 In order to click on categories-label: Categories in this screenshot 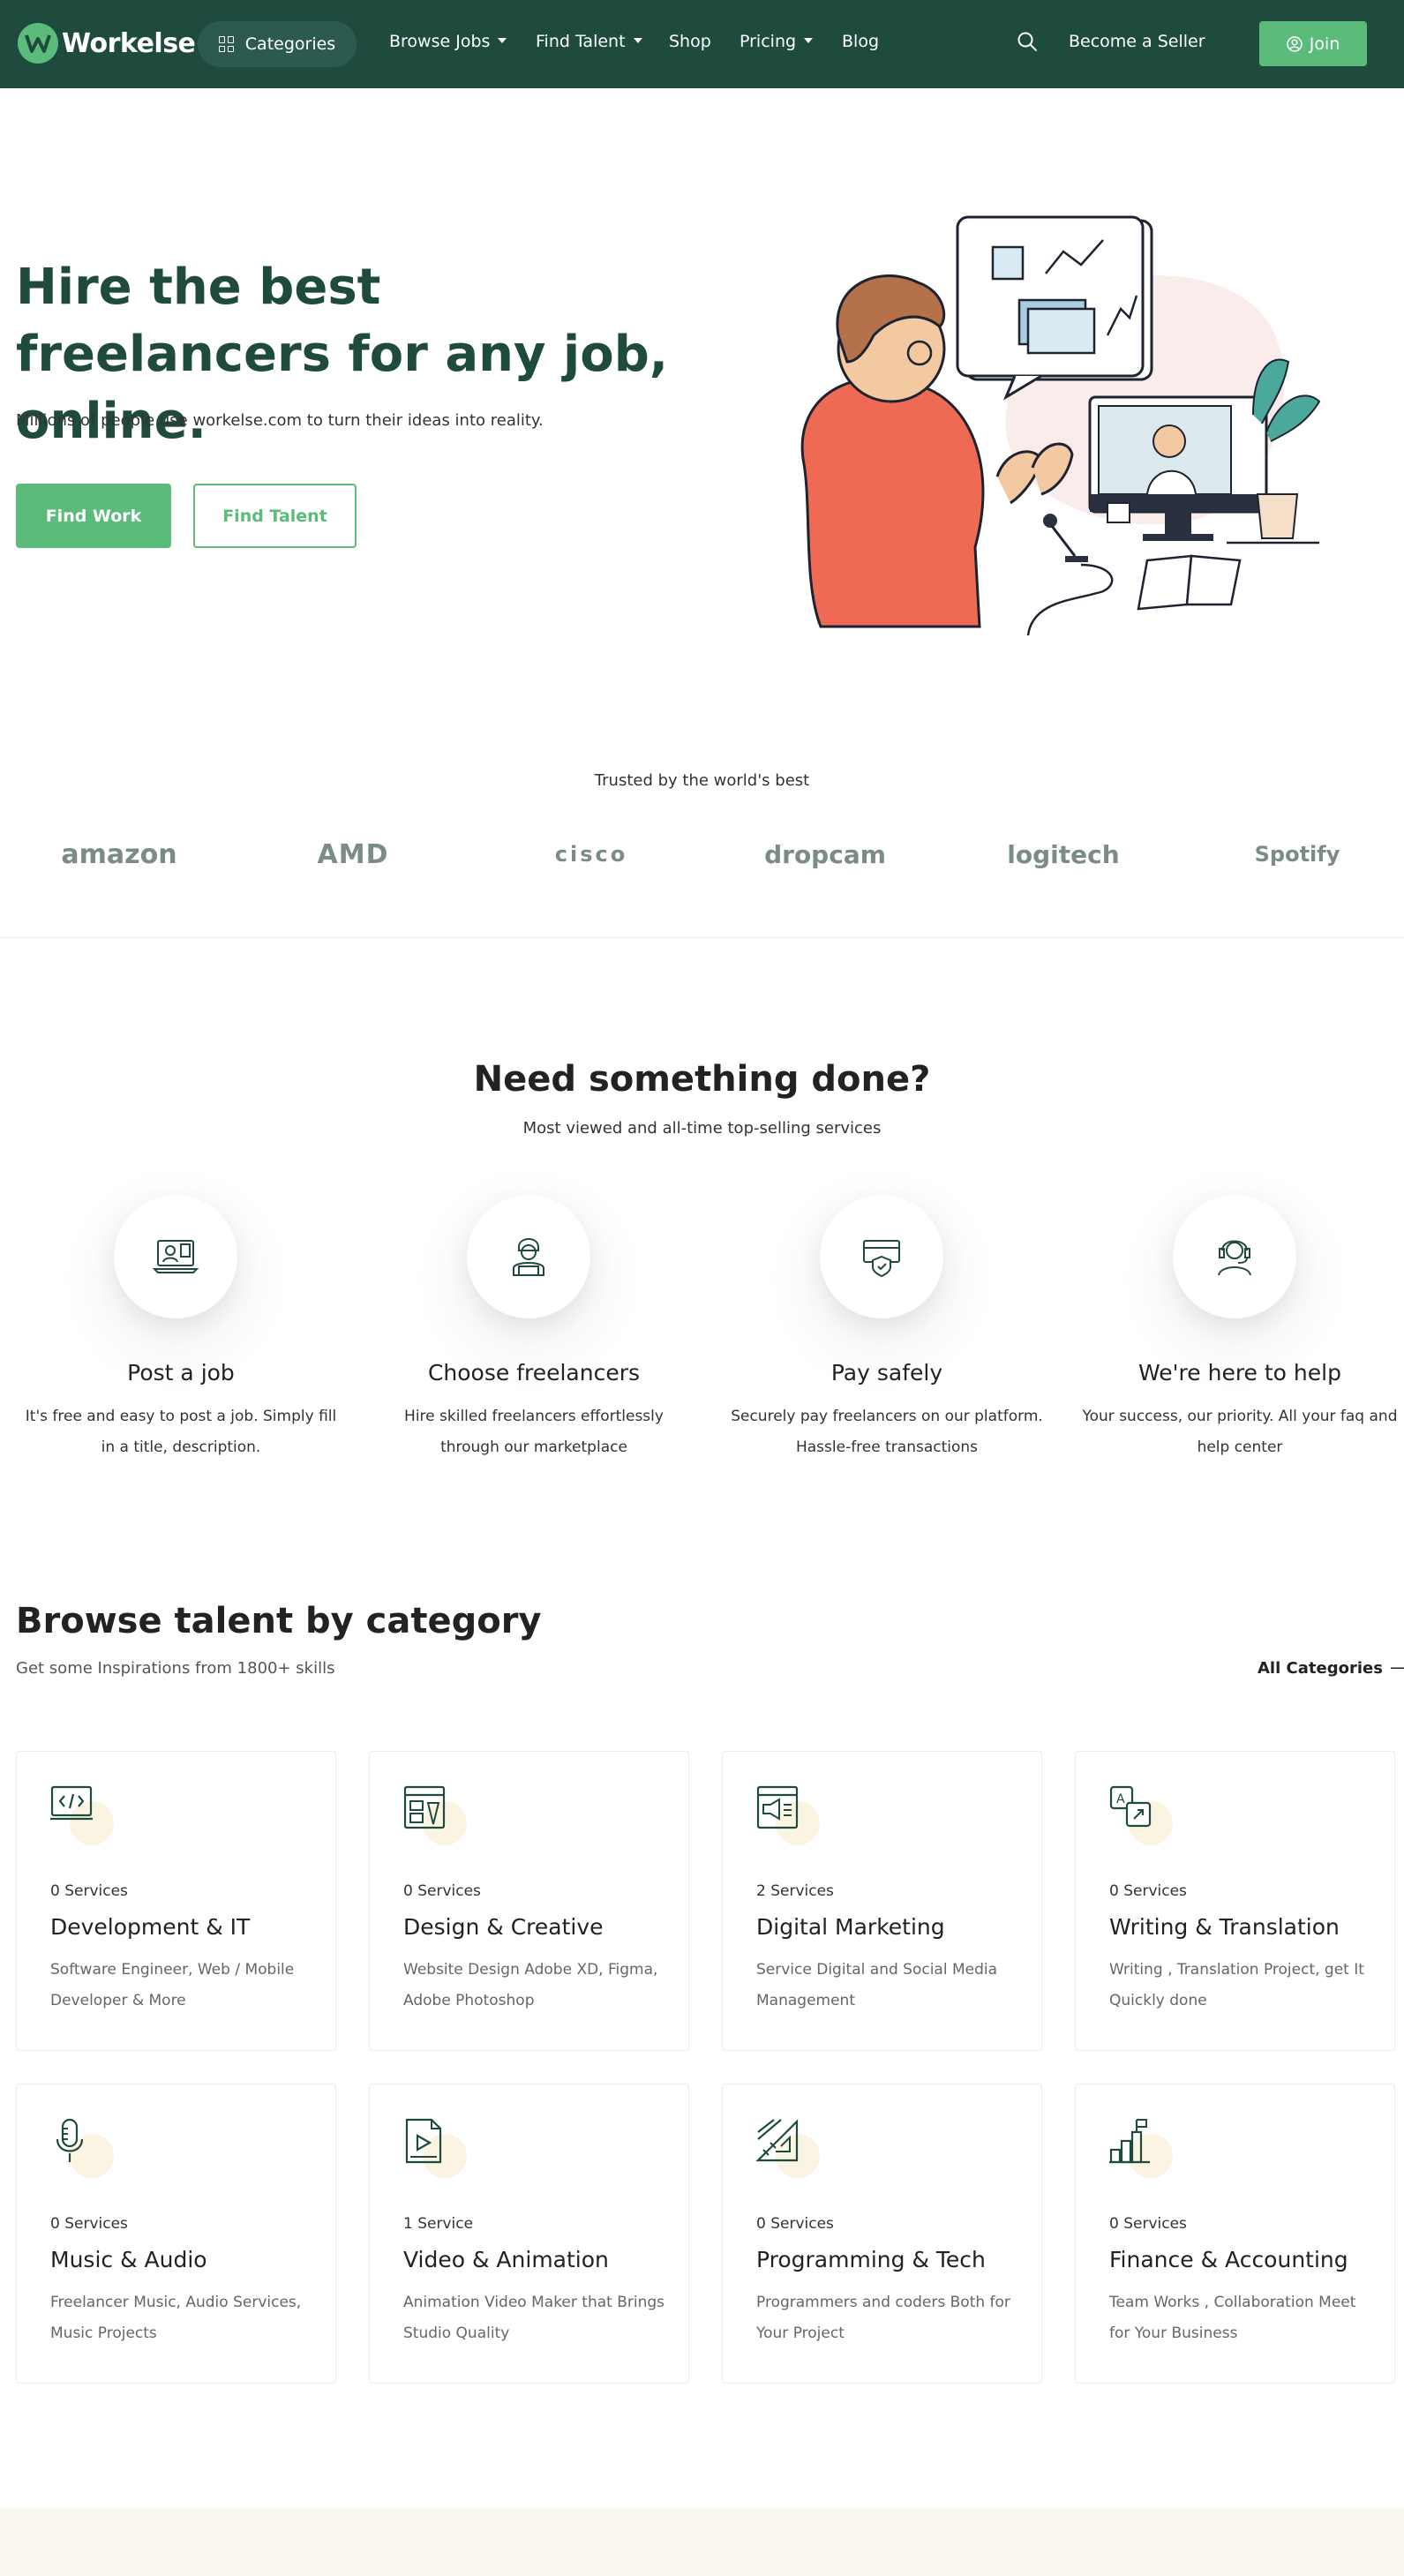, I will do `click(290, 44)`.